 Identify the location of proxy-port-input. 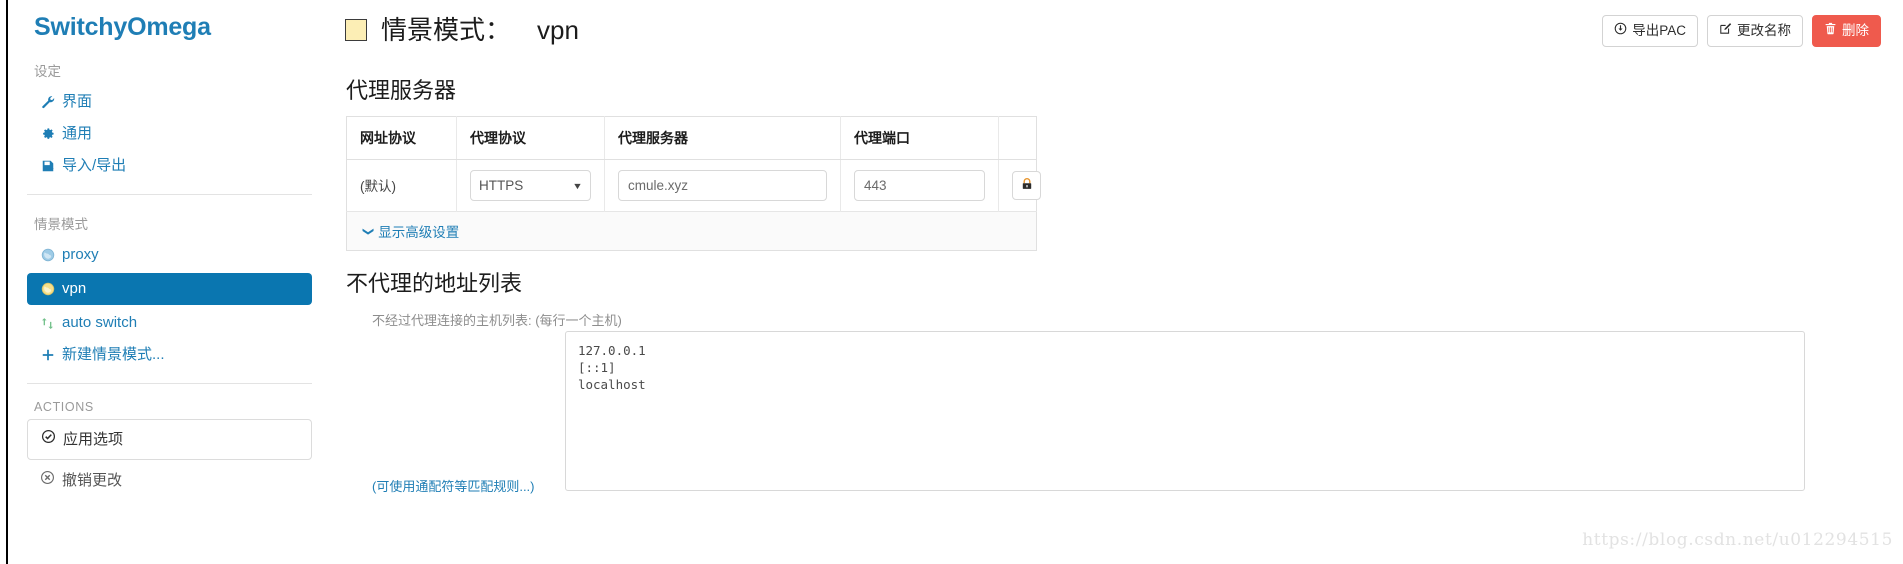
(919, 185).